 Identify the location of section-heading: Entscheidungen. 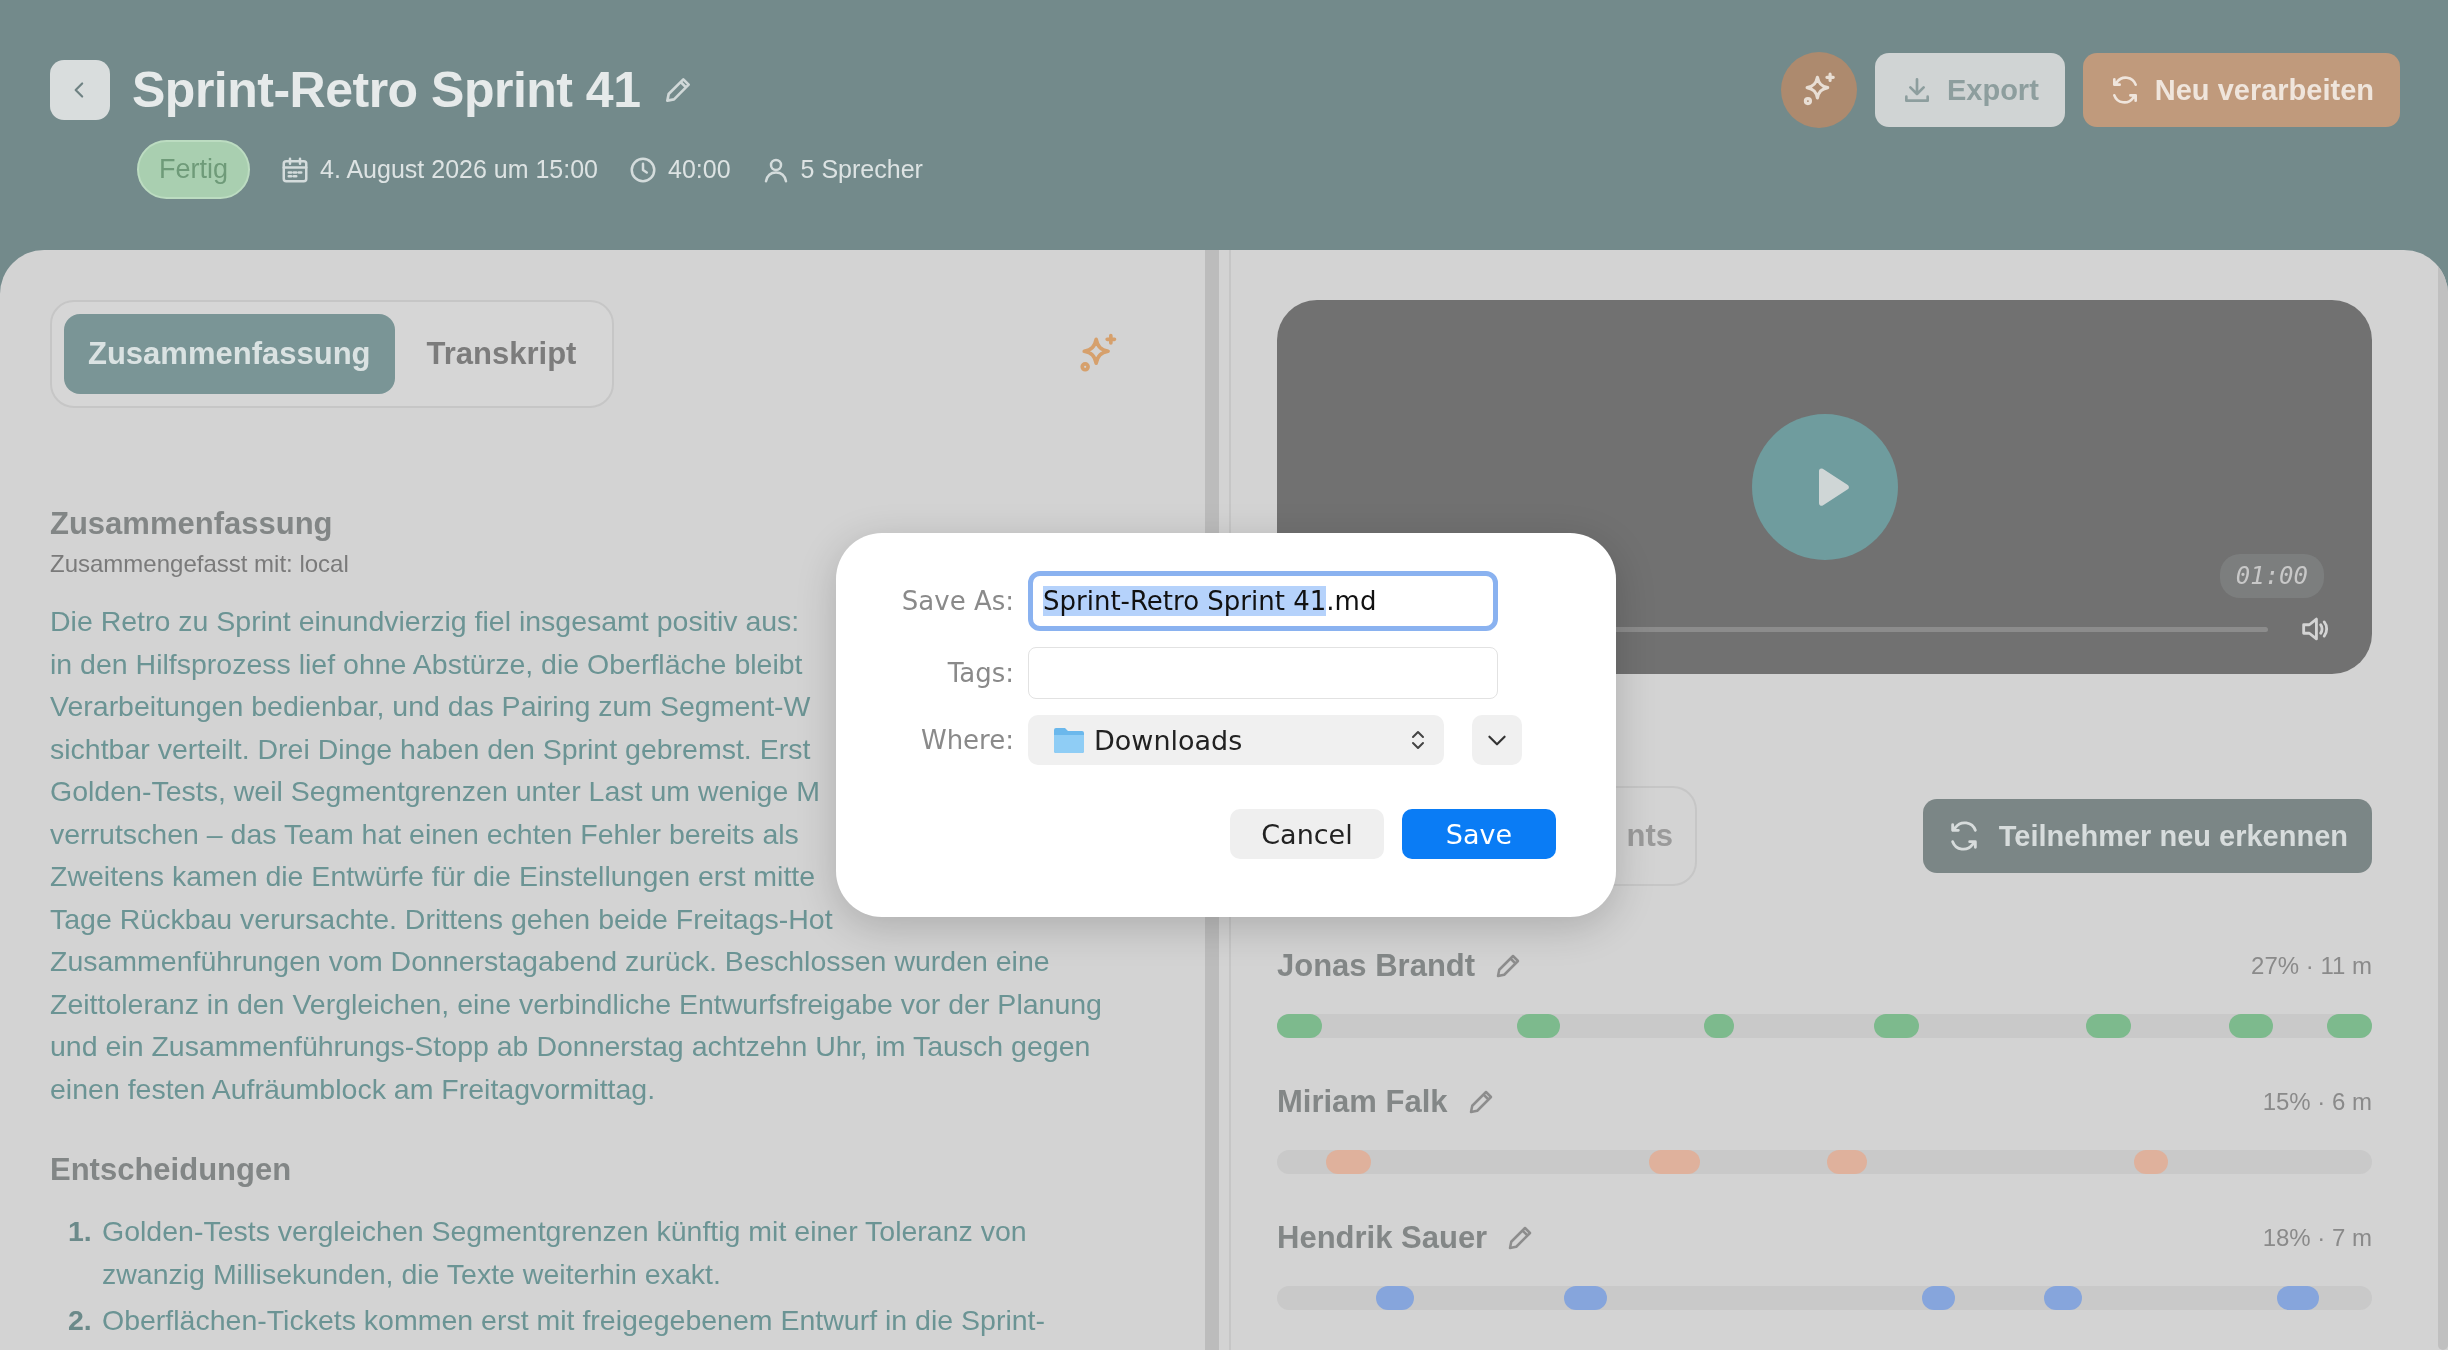
(171, 1170).